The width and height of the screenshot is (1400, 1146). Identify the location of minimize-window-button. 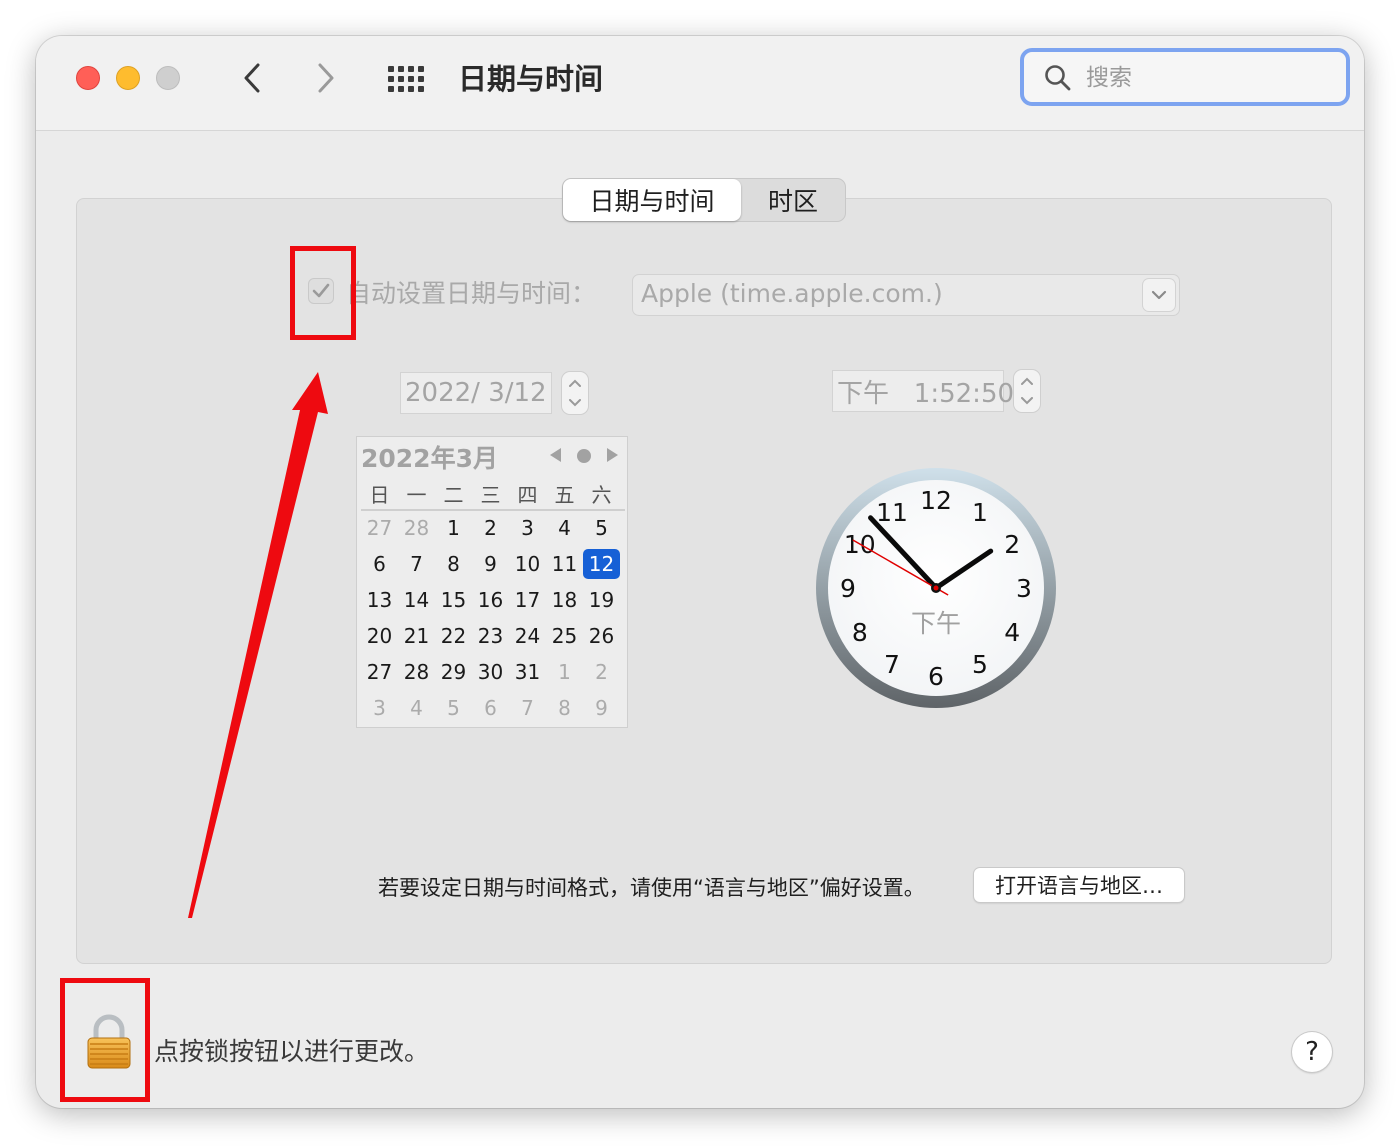
(128, 78).